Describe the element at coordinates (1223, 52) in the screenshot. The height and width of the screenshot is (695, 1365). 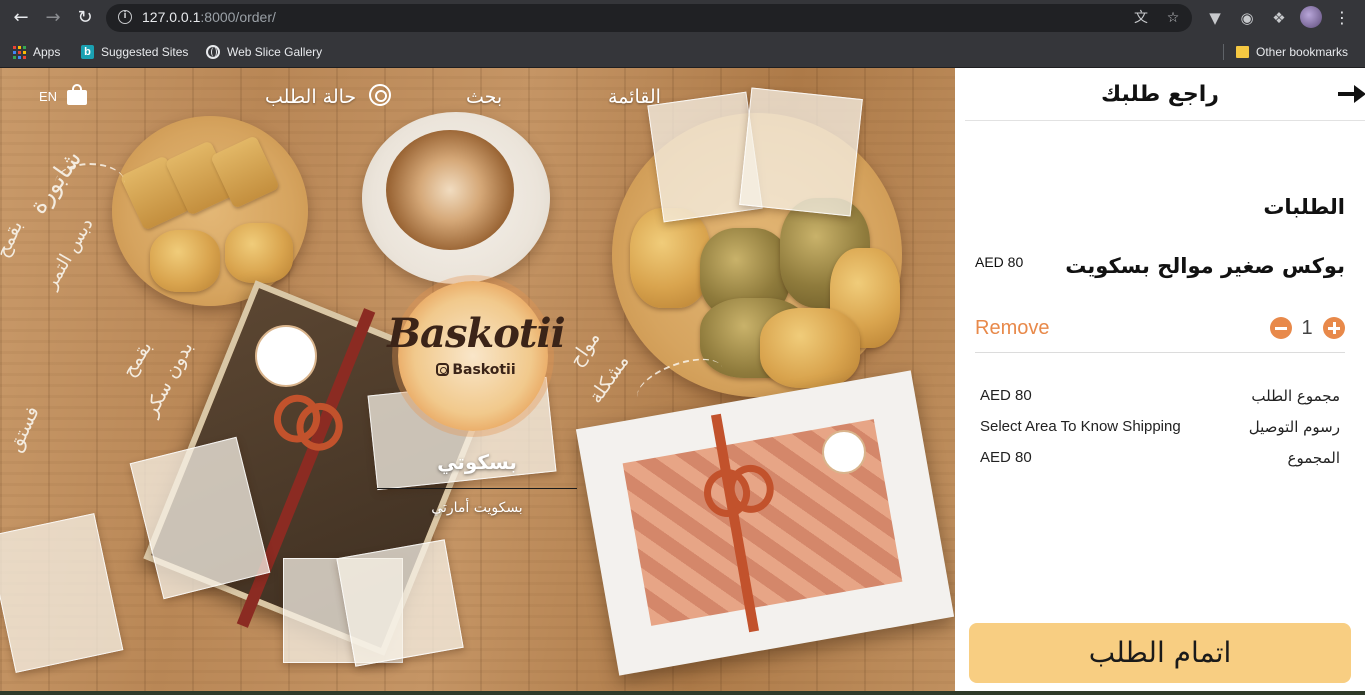
I see `bookmarks-divider` at that location.